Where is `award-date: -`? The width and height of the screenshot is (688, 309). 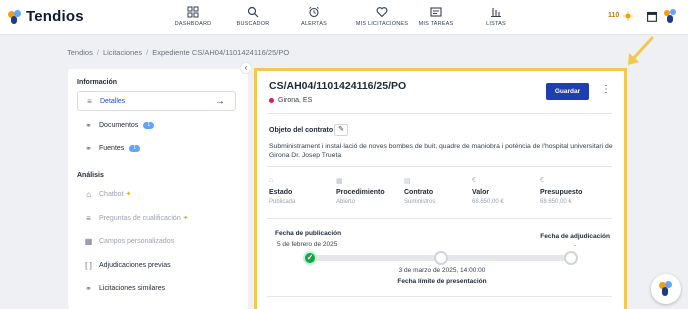 award-date: - is located at coordinates (575, 246).